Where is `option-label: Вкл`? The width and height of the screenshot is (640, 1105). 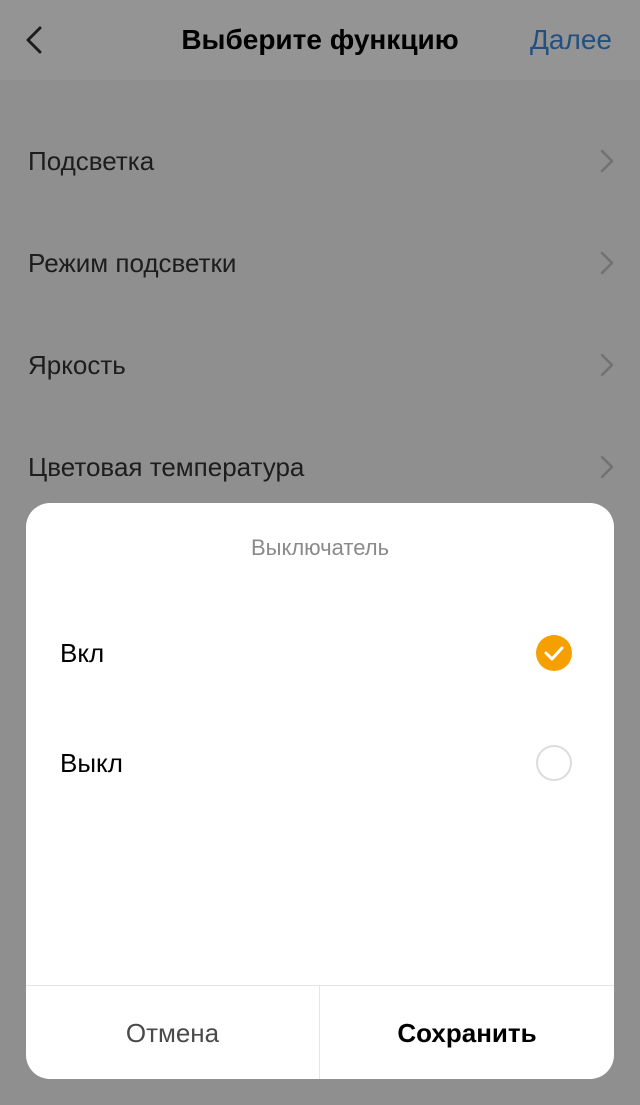 option-label: Вкл is located at coordinates (82, 653).